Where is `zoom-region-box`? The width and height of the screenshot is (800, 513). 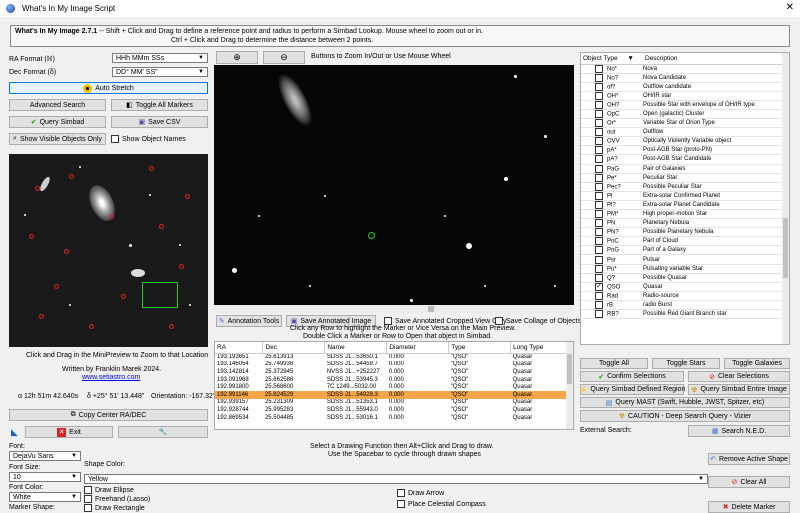
zoom-region-box is located at coordinates (160, 295).